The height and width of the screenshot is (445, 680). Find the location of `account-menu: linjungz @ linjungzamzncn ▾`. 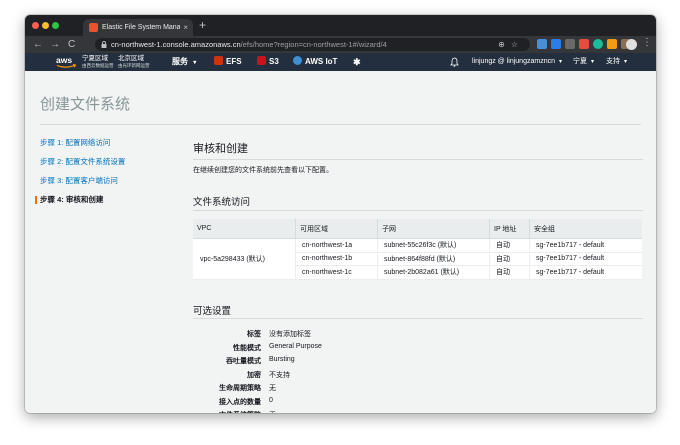

account-menu: linjungz @ linjungzamzncn ▾ is located at coordinates (517, 62).